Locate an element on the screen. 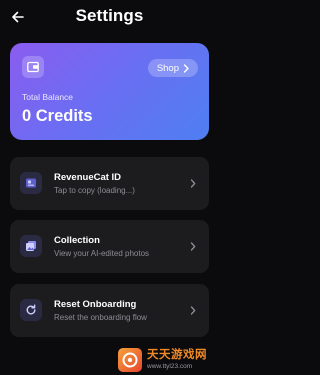 Image resolution: width=320 pixels, height=375 pixels. watermark: 天天游戏网 www.ttyl23.com is located at coordinates (168, 360).